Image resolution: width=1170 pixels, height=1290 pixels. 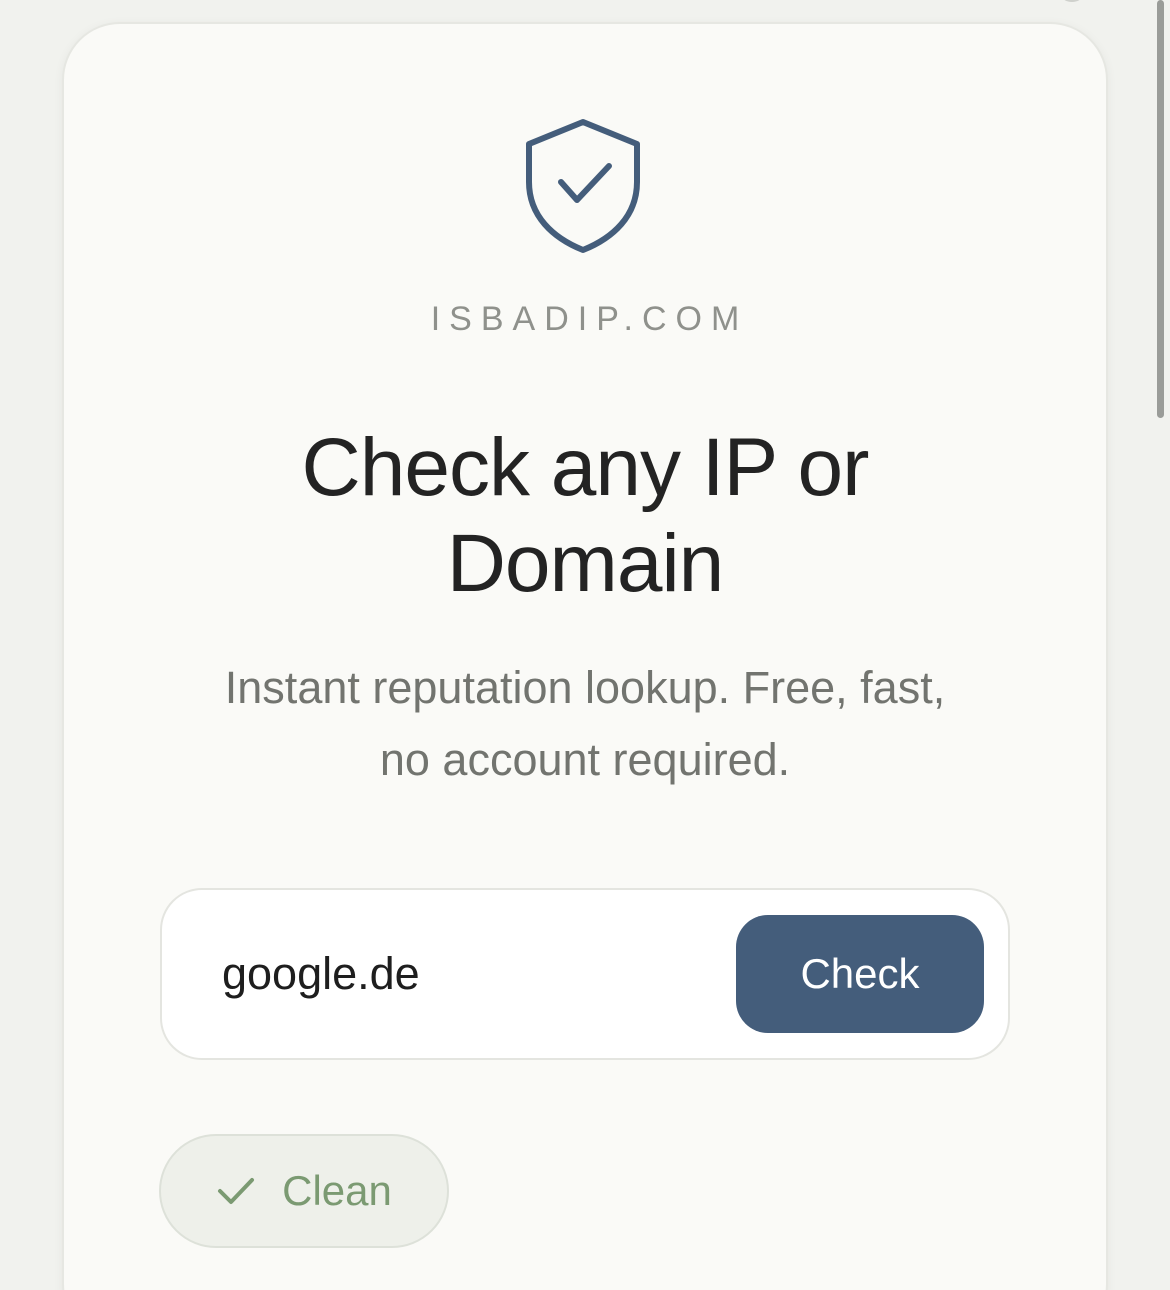 I want to click on search-input, so click(x=462, y=974).